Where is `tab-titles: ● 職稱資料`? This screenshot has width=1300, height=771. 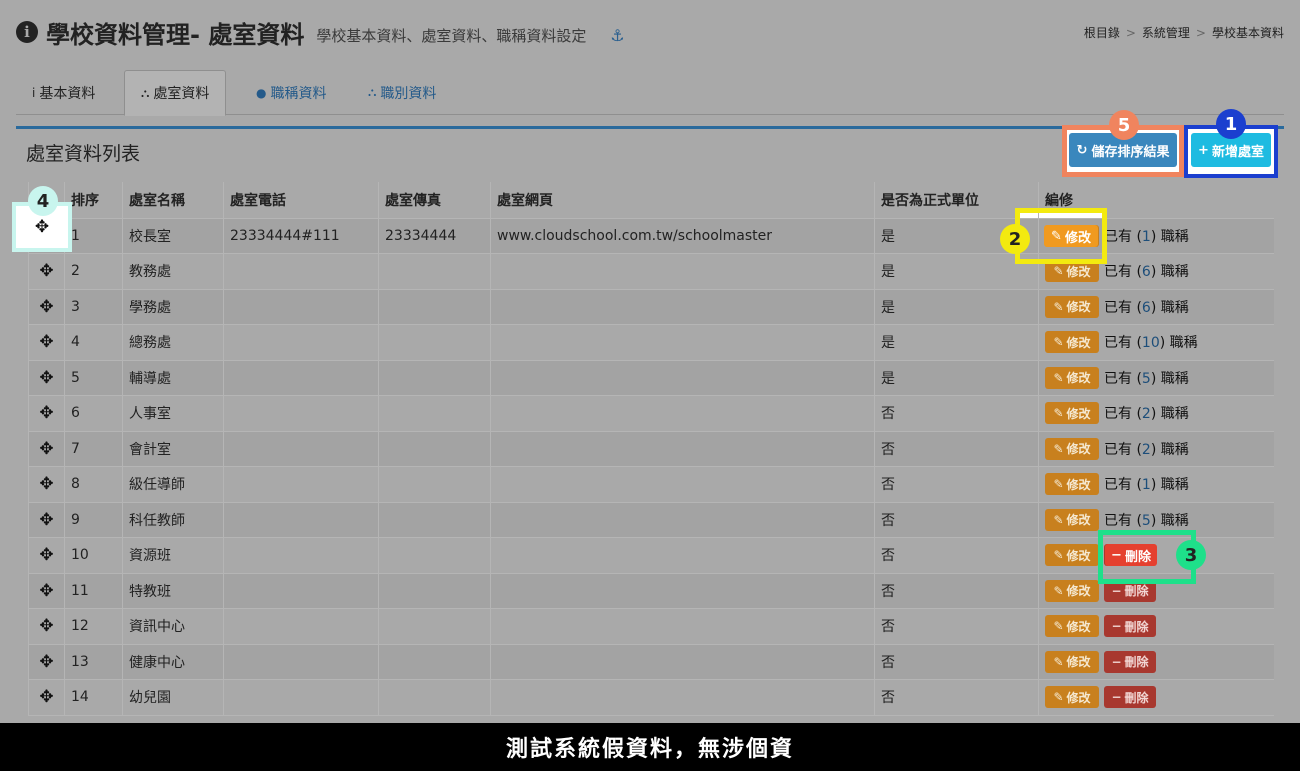
tab-titles: ● 職稱資料 is located at coordinates (291, 92).